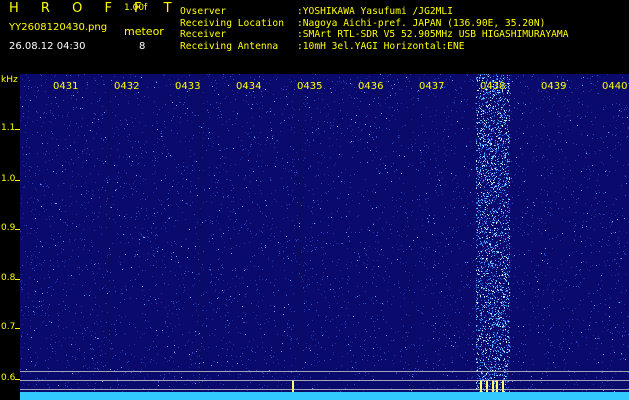 The width and height of the screenshot is (629, 400). I want to click on time-tick-label: 0433, so click(188, 86).